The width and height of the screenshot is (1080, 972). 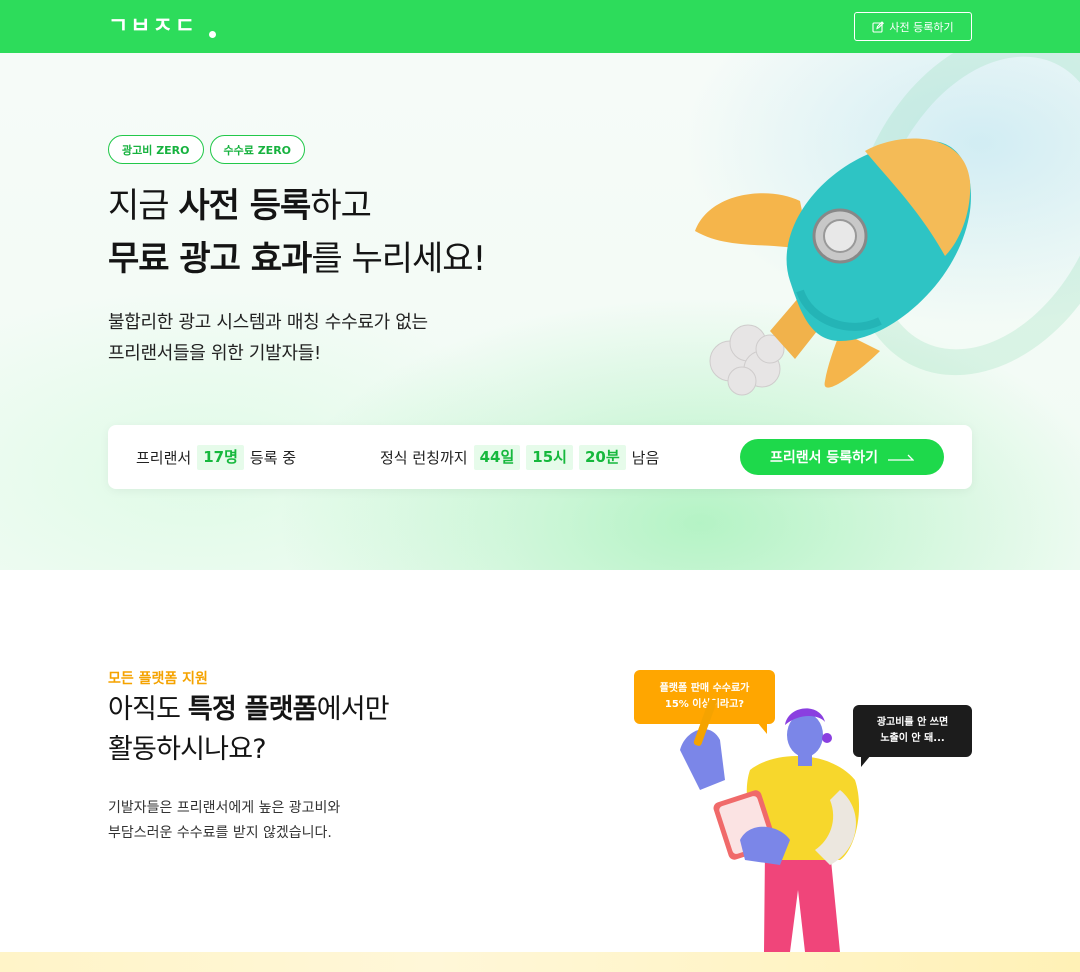 What do you see at coordinates (257, 149) in the screenshot?
I see `badge-fee-zero: 수수료 ZERO` at bounding box center [257, 149].